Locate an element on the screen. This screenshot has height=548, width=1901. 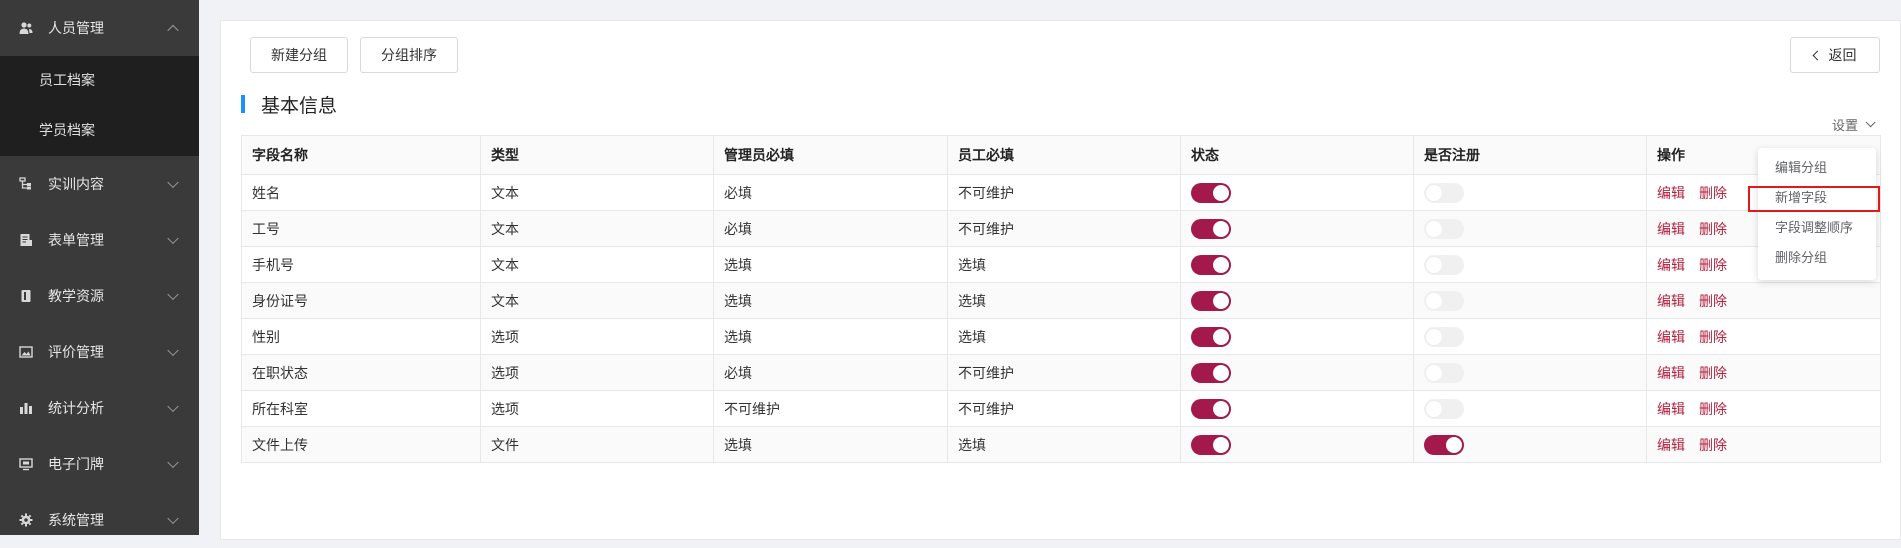
table-row: 工号 文本 必填 不可维护 编辑 删除 is located at coordinates (1061, 229).